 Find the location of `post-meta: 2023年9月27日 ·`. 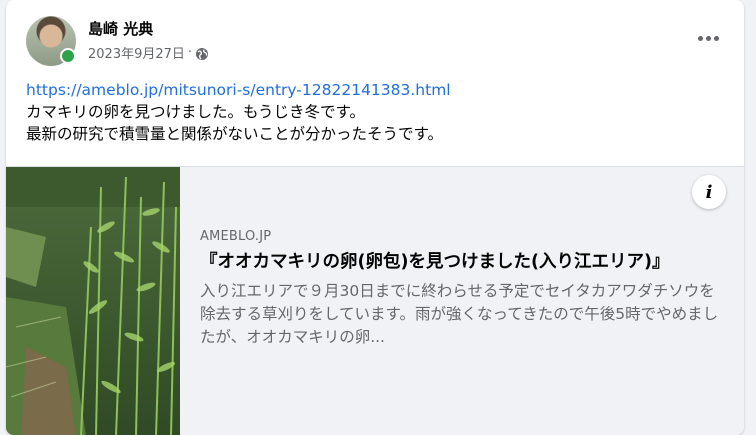

post-meta: 2023年9月27日 · is located at coordinates (148, 52).